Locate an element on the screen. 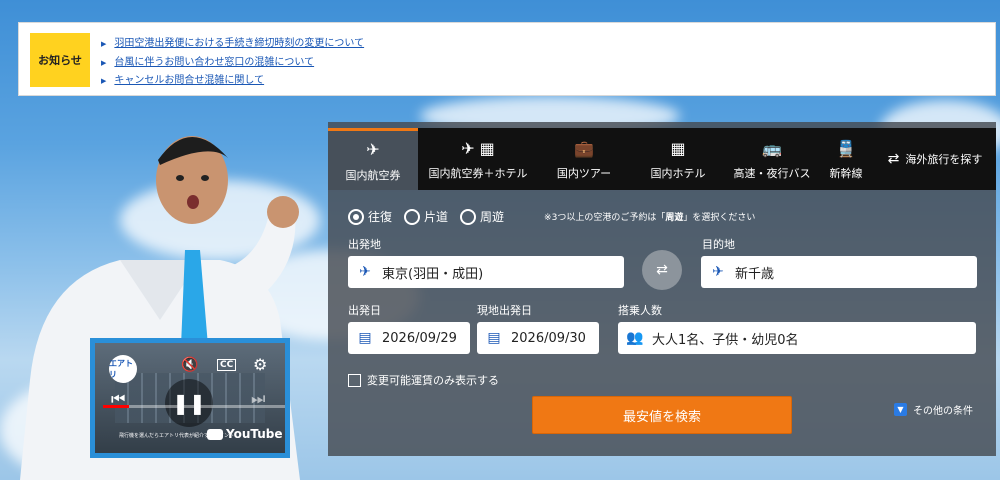  takeoff-icon: ✈ is located at coordinates (365, 272).